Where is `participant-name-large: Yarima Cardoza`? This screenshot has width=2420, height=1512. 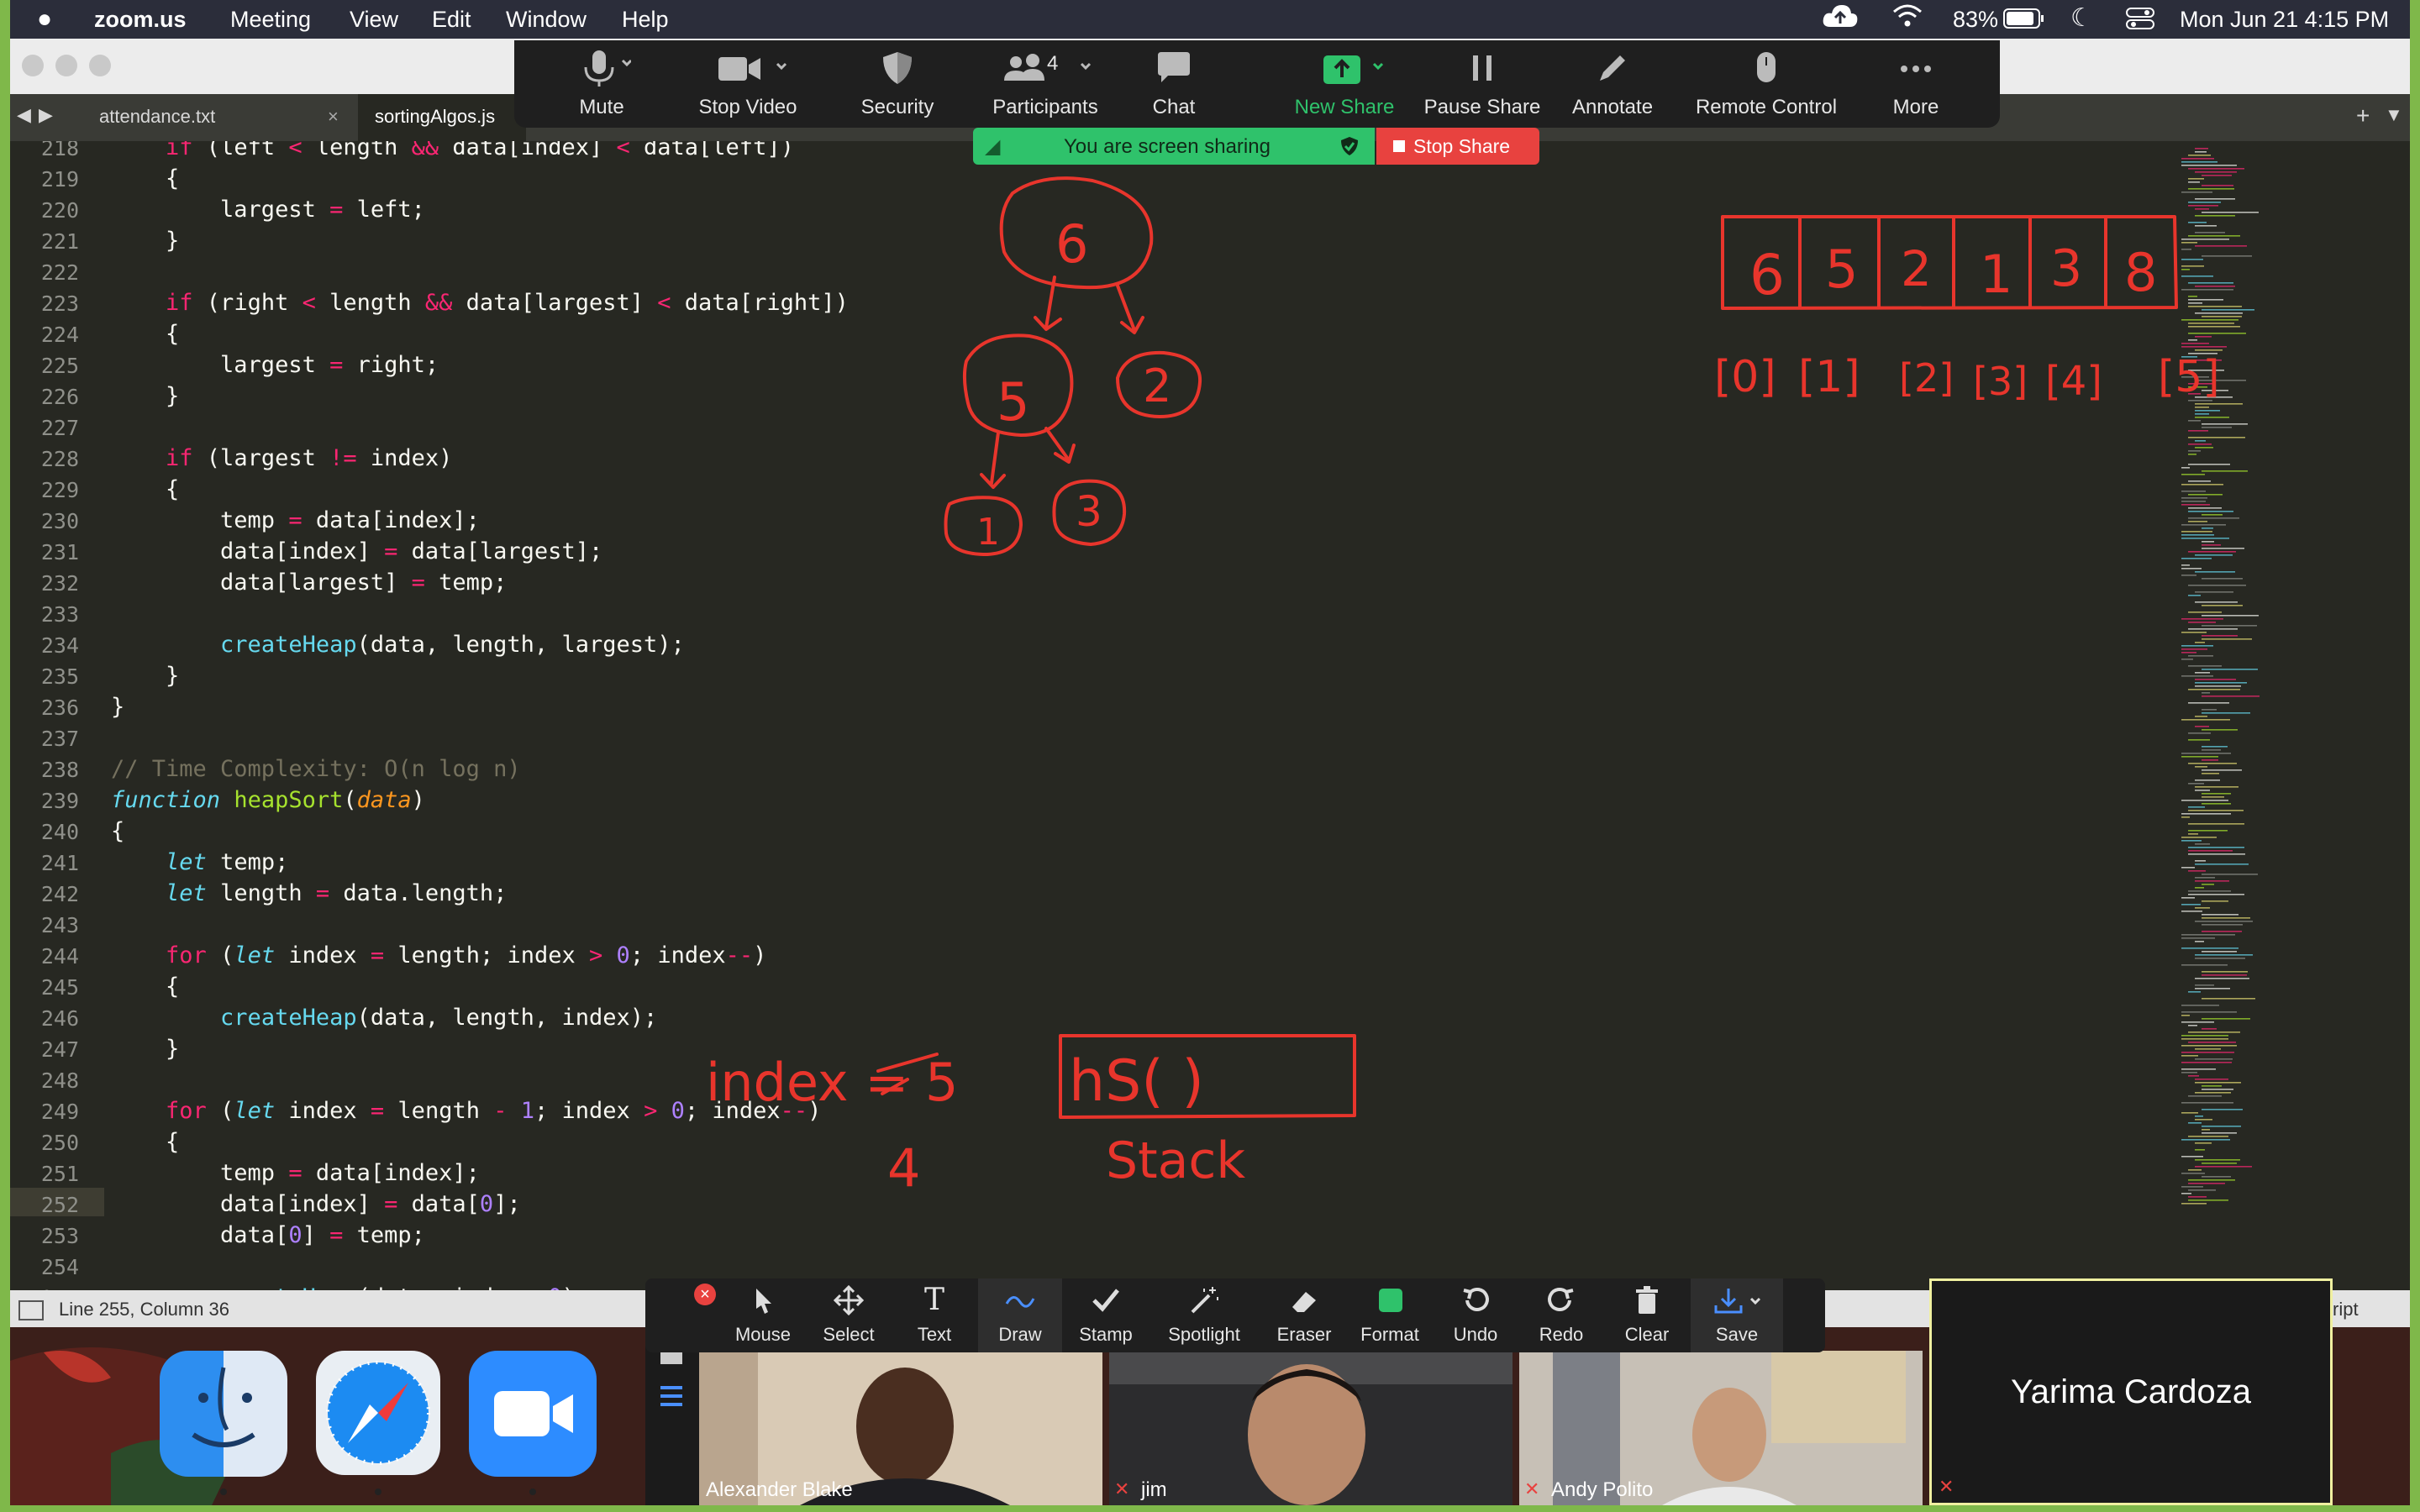
participant-name-large: Yarima Cardoza is located at coordinates (2131, 1391).